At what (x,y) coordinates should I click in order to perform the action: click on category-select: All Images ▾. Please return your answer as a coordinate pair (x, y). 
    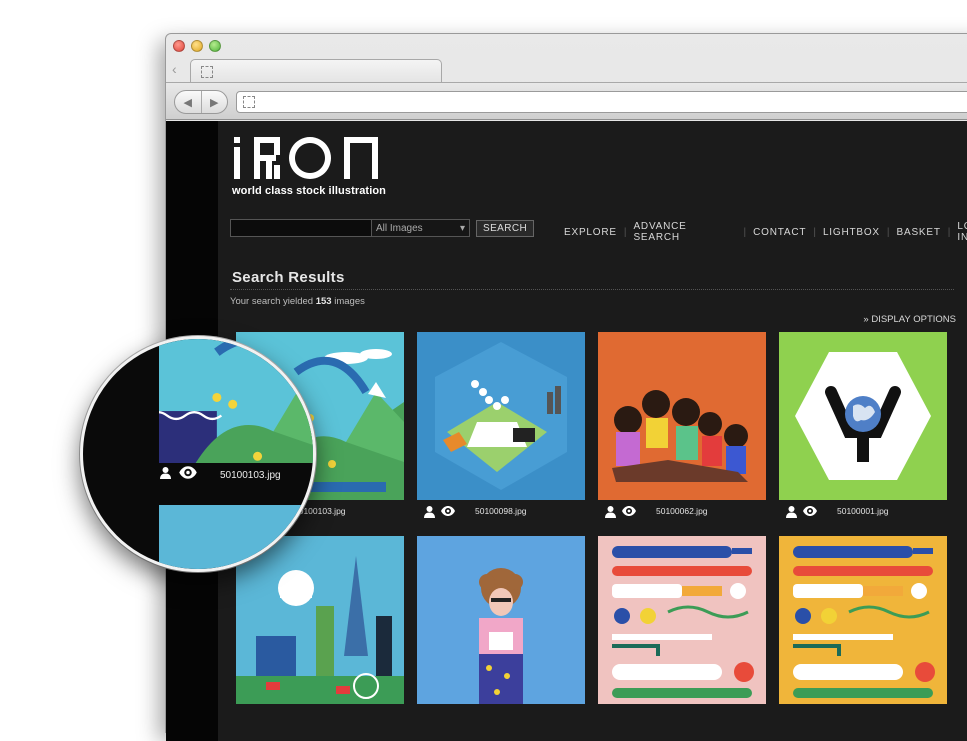
    Looking at the image, I should click on (420, 228).